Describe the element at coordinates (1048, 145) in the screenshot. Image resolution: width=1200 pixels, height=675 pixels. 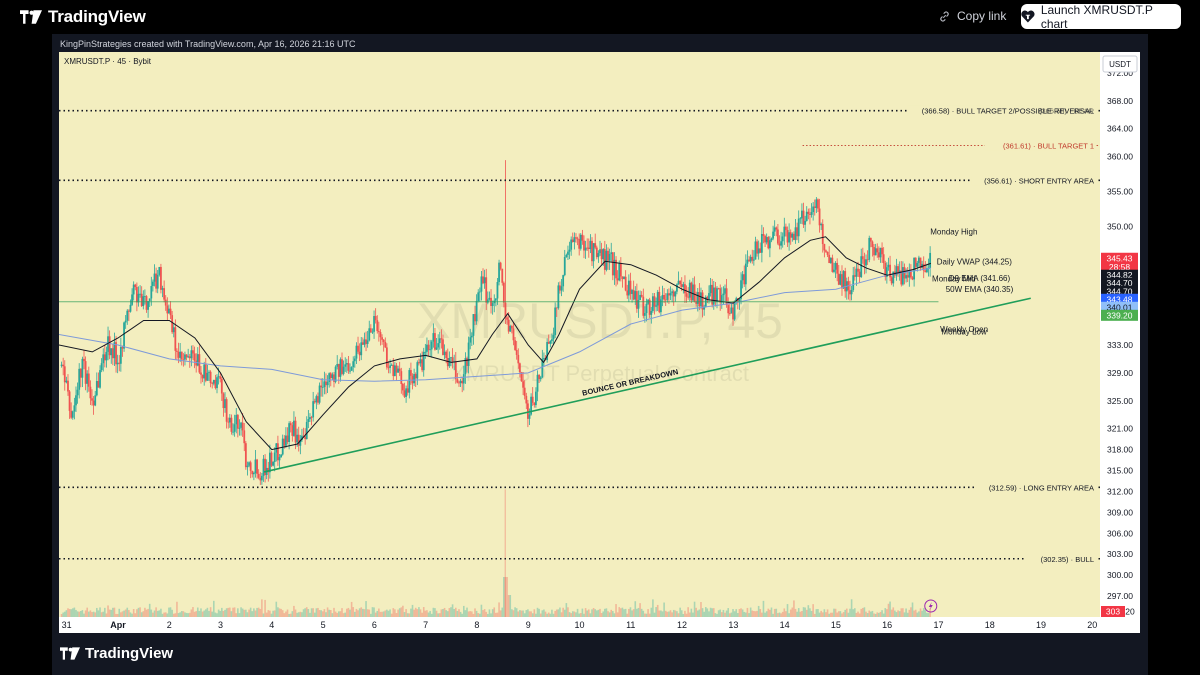
I see `level-label-2: (361.61) · BULL TARGET 1` at that location.